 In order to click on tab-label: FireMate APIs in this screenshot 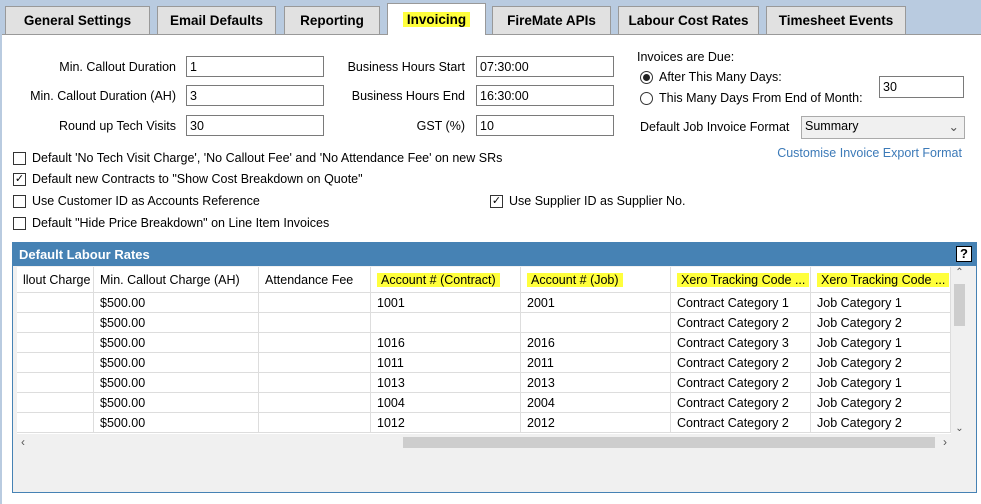, I will do `click(551, 20)`.